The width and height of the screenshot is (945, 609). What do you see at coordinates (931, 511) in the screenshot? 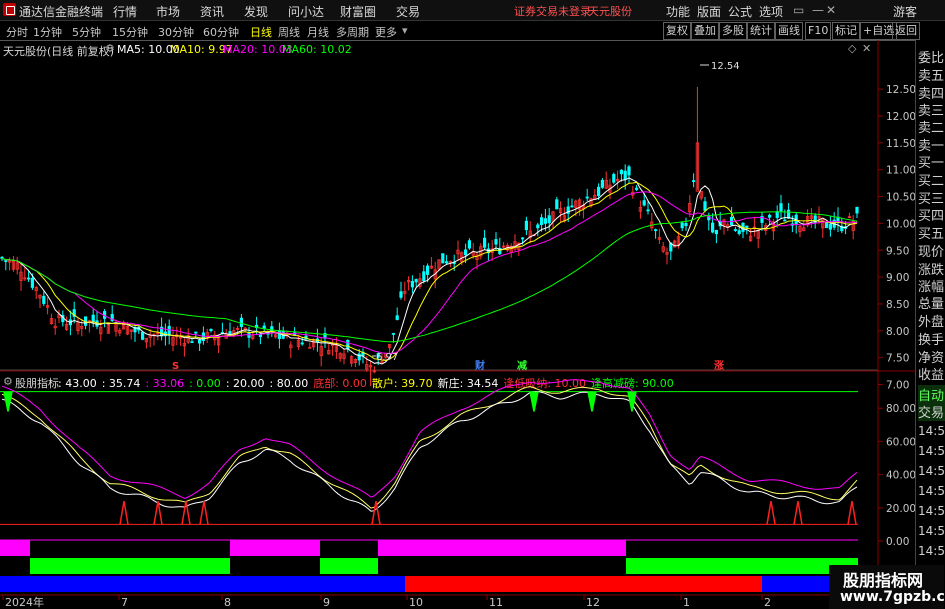
I see `tick-time-4: 14:56` at bounding box center [931, 511].